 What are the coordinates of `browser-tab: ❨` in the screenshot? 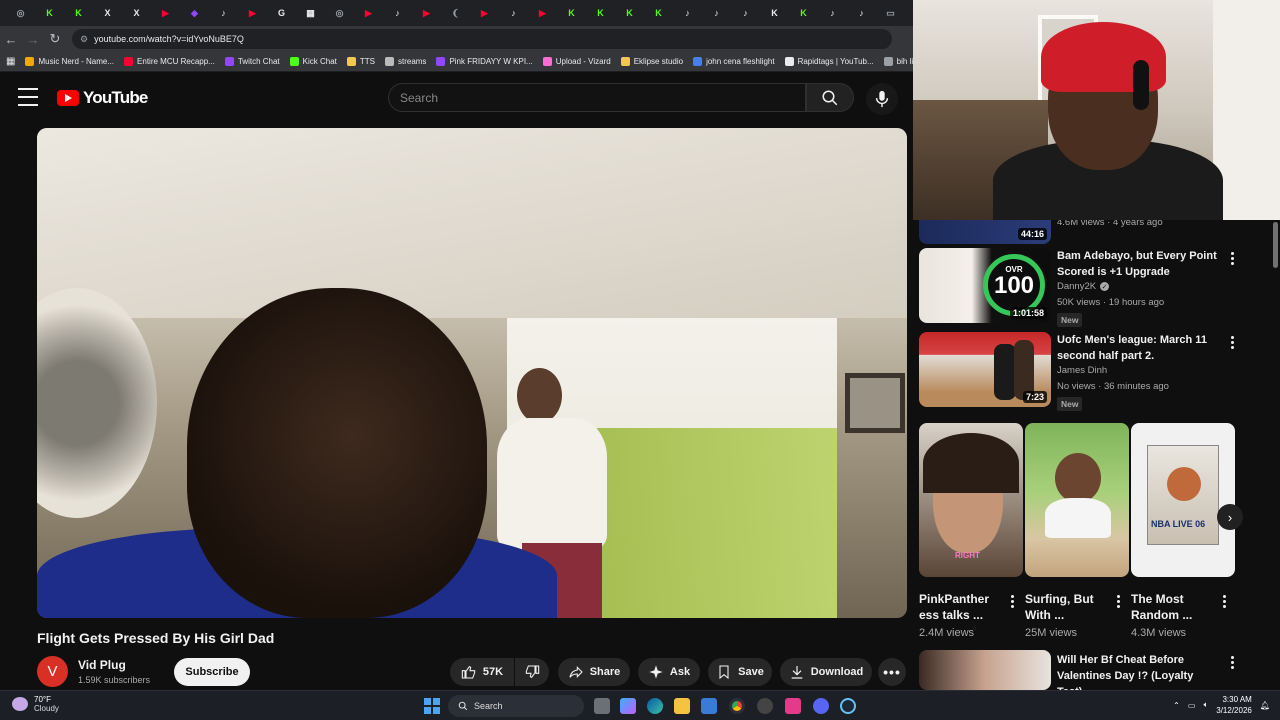 It's located at (455, 13).